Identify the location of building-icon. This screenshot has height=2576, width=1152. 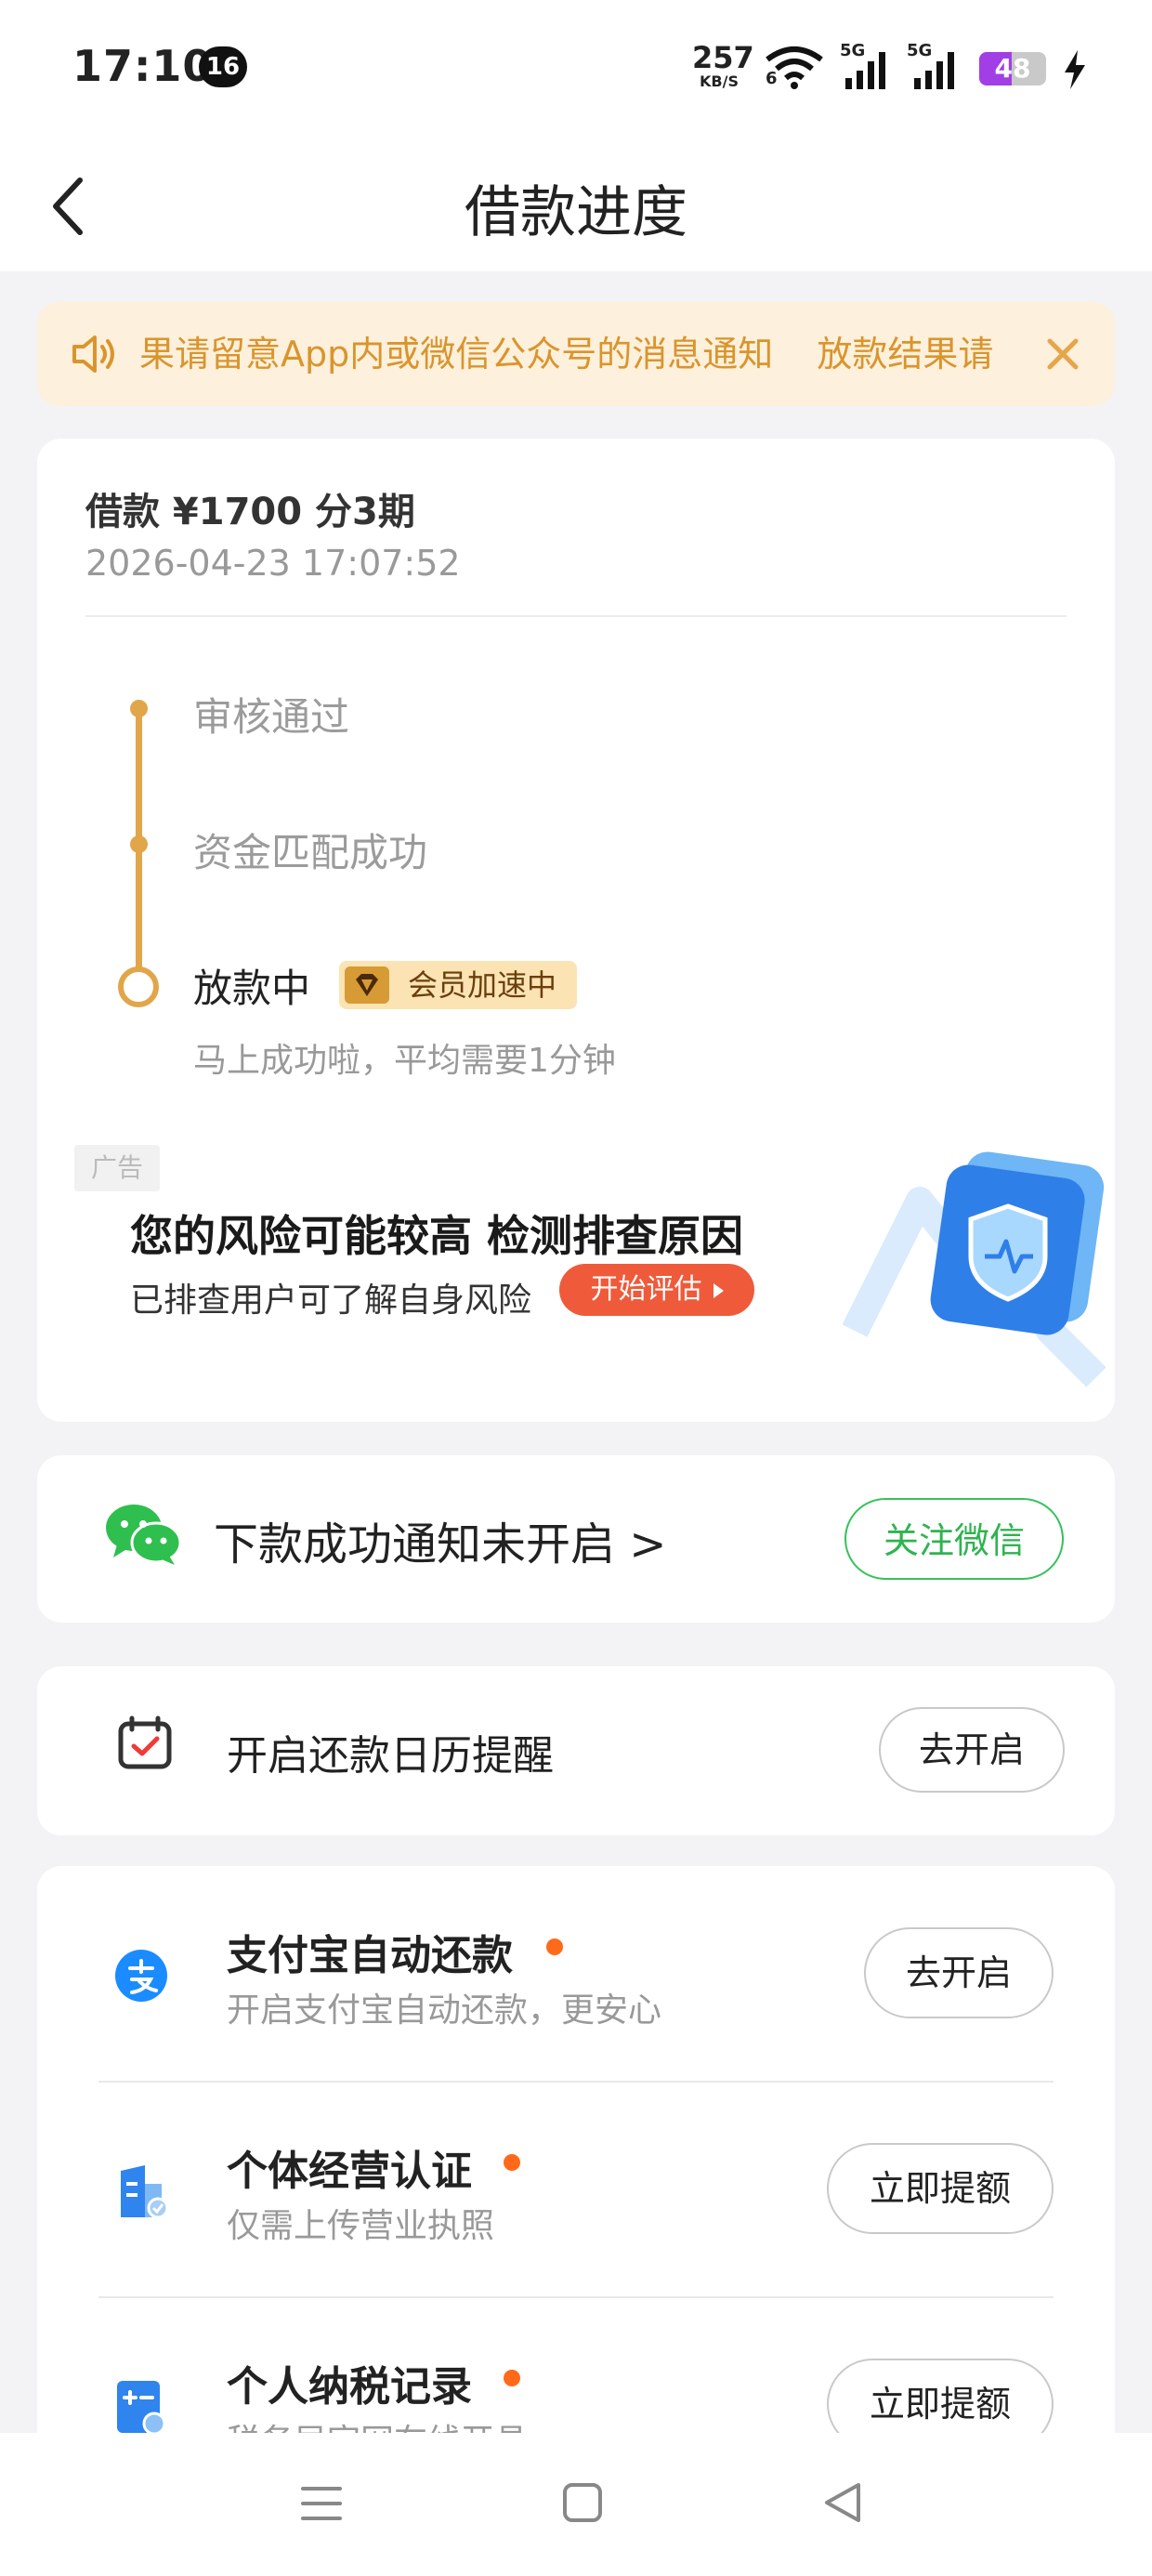
(145, 2192).